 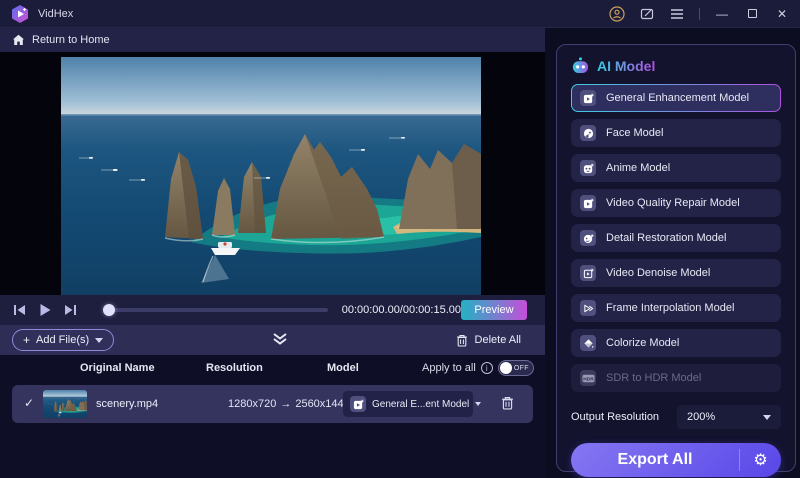 I want to click on export-settings-gear-icon: ⚙, so click(x=760, y=460).